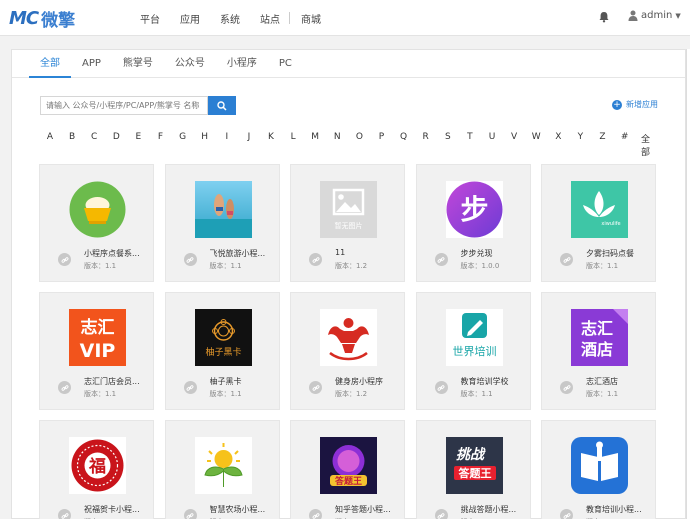  I want to click on letter-filter-z: Z, so click(602, 137).